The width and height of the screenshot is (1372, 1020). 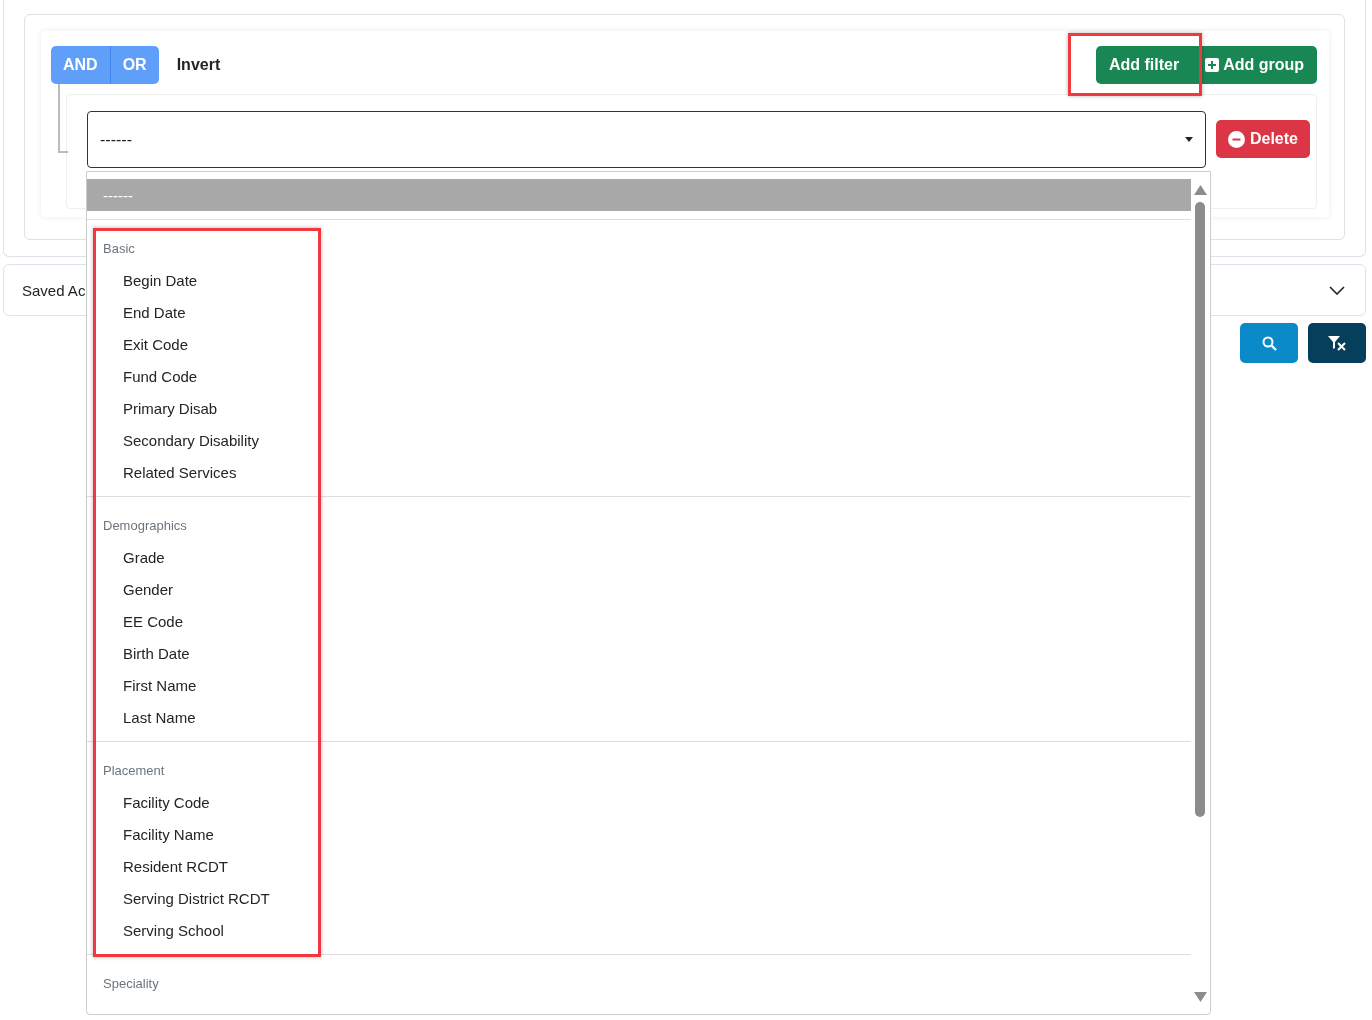 I want to click on dropdown-option: EE Code, so click(x=639, y=621).